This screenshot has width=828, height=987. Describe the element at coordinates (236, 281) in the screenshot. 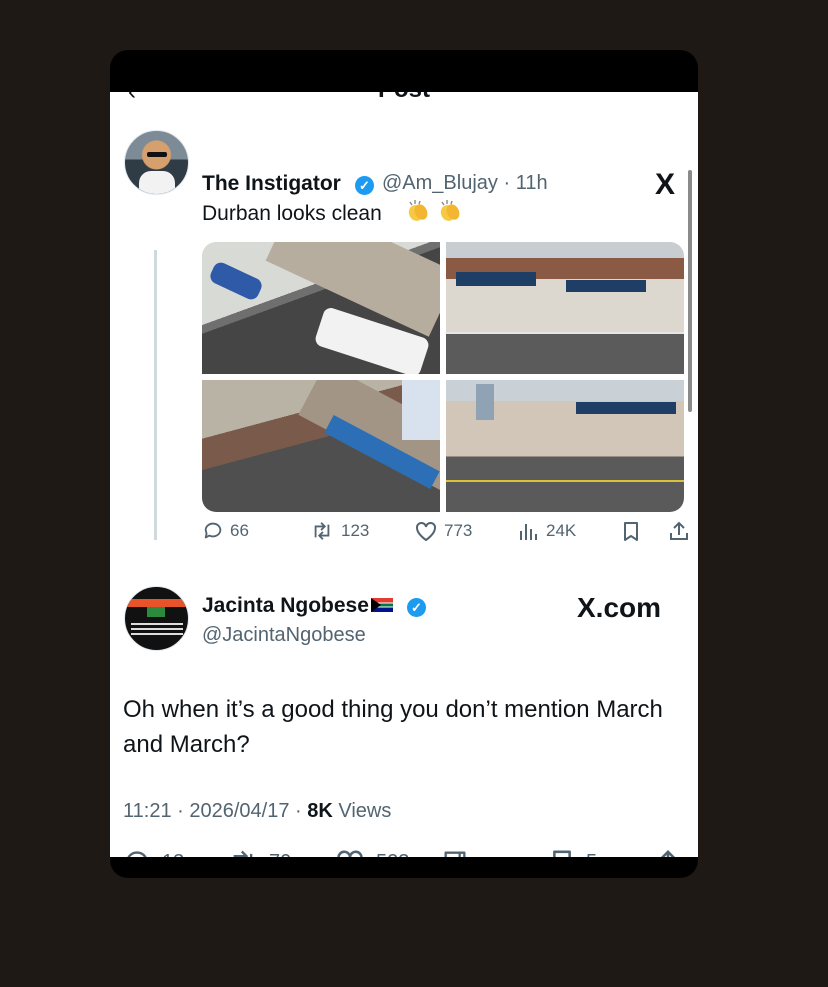

I see `photo-car` at that location.